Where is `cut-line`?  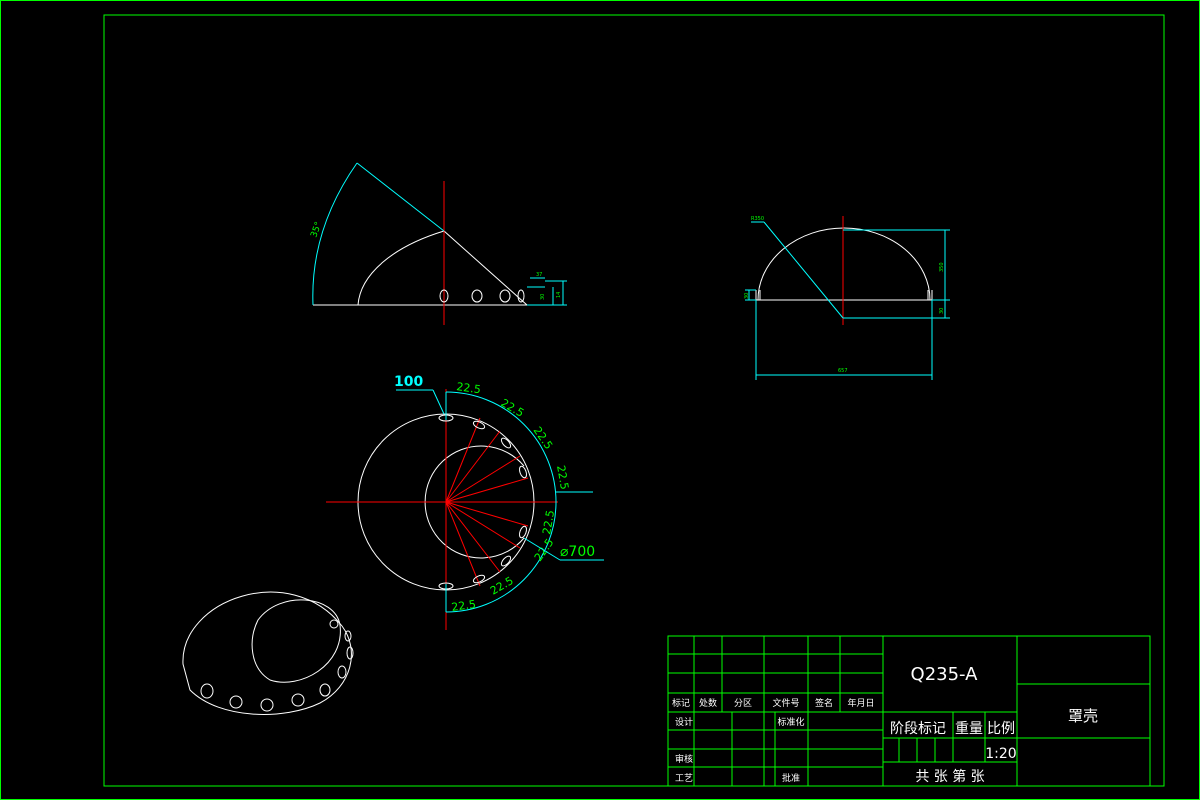
cut-line is located at coordinates (485, 268).